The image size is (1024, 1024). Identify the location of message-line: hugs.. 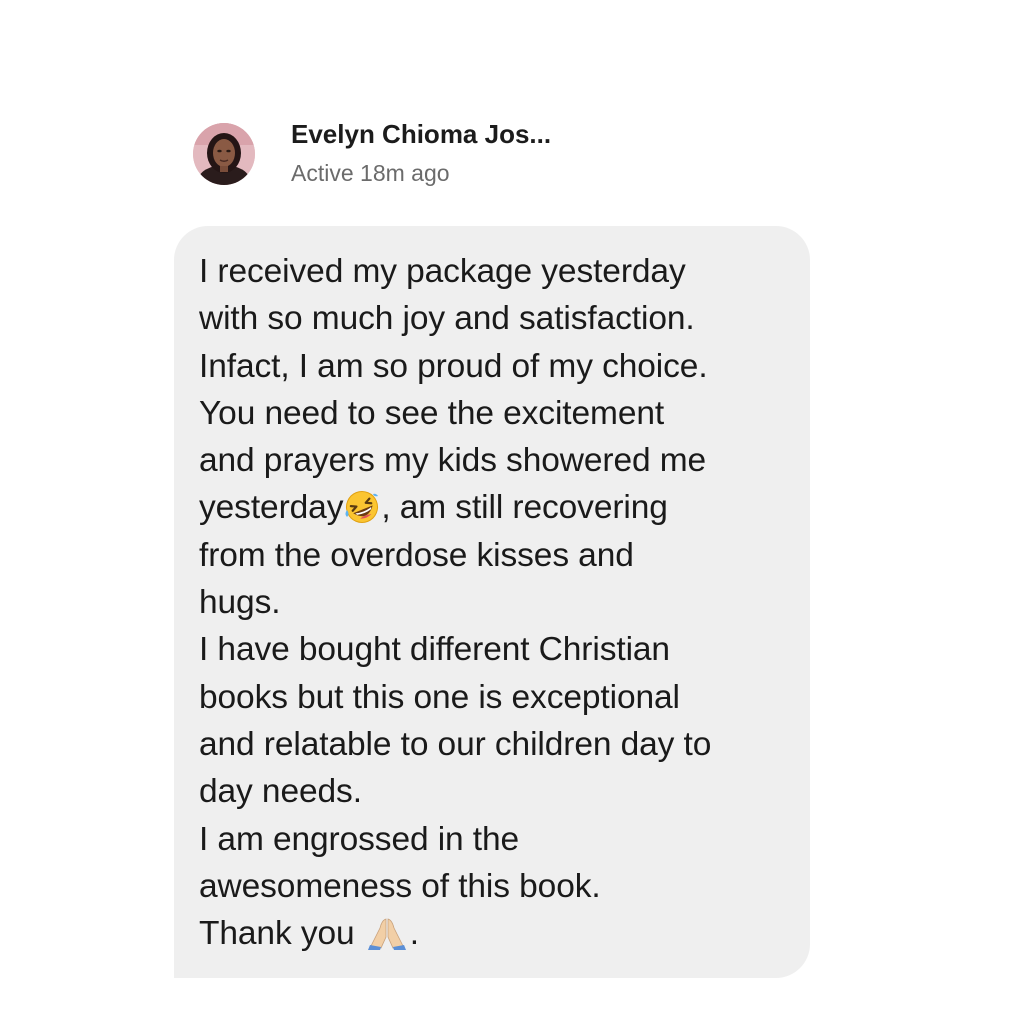
(240, 603).